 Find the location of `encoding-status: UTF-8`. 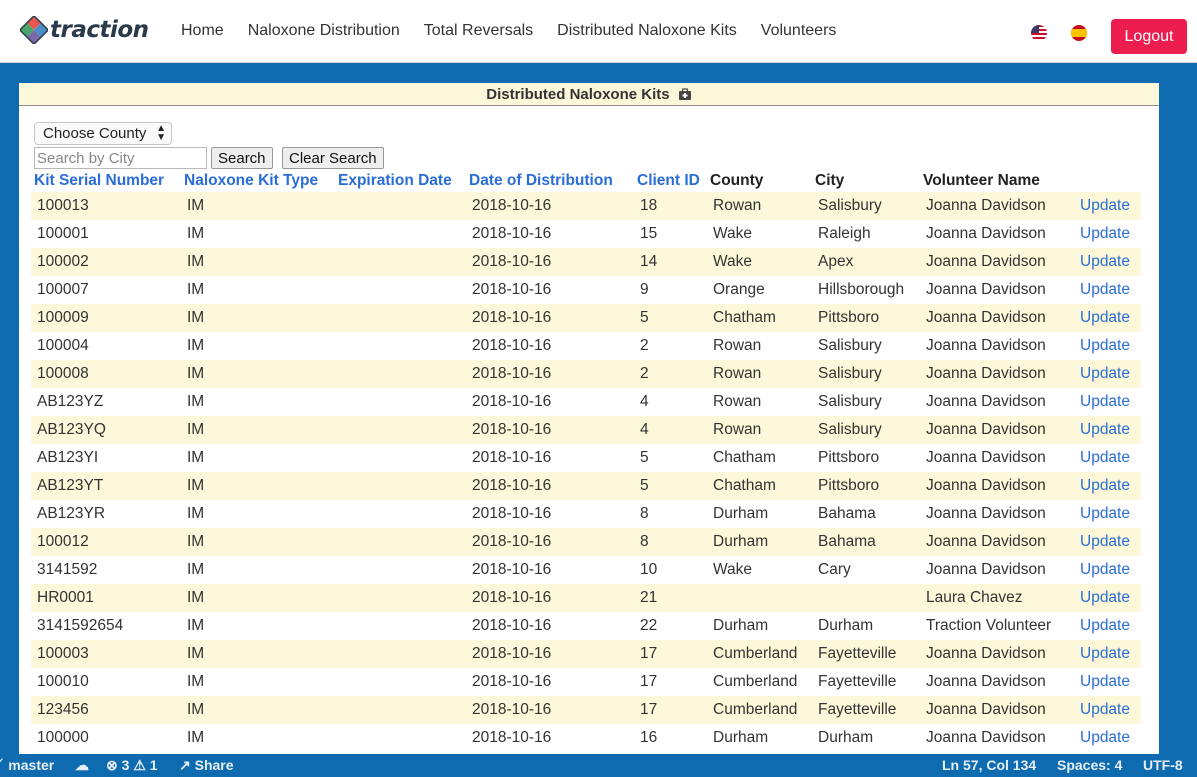

encoding-status: UTF-8 is located at coordinates (1163, 765).